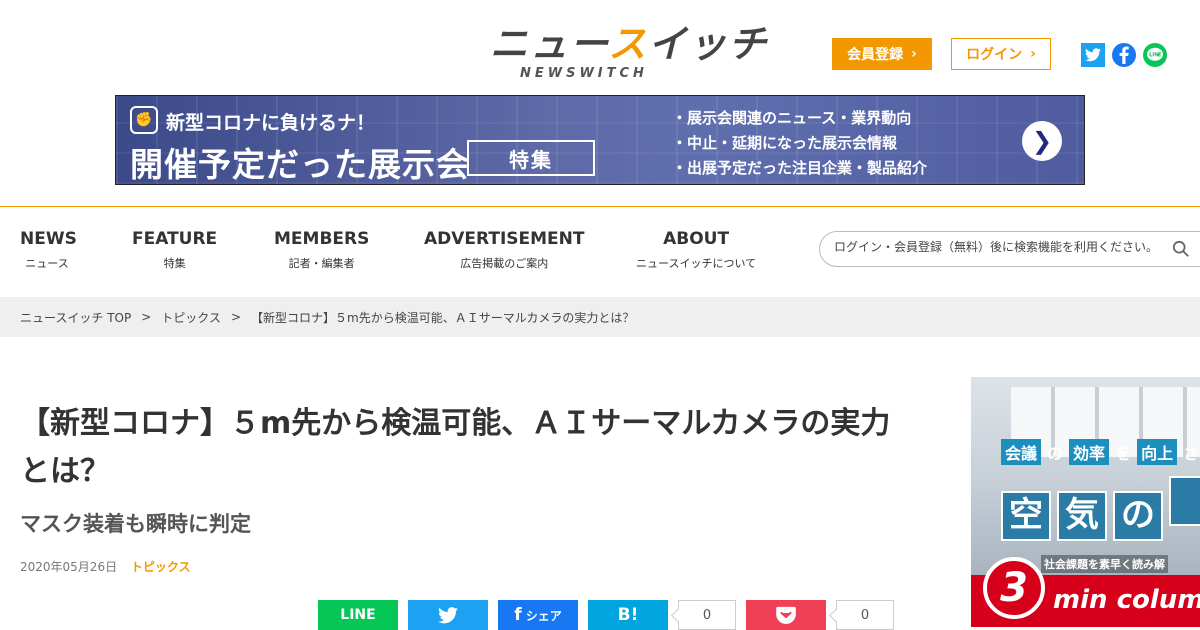  Describe the element at coordinates (1042, 141) in the screenshot. I see `chevron-right-icon: ❯` at that location.